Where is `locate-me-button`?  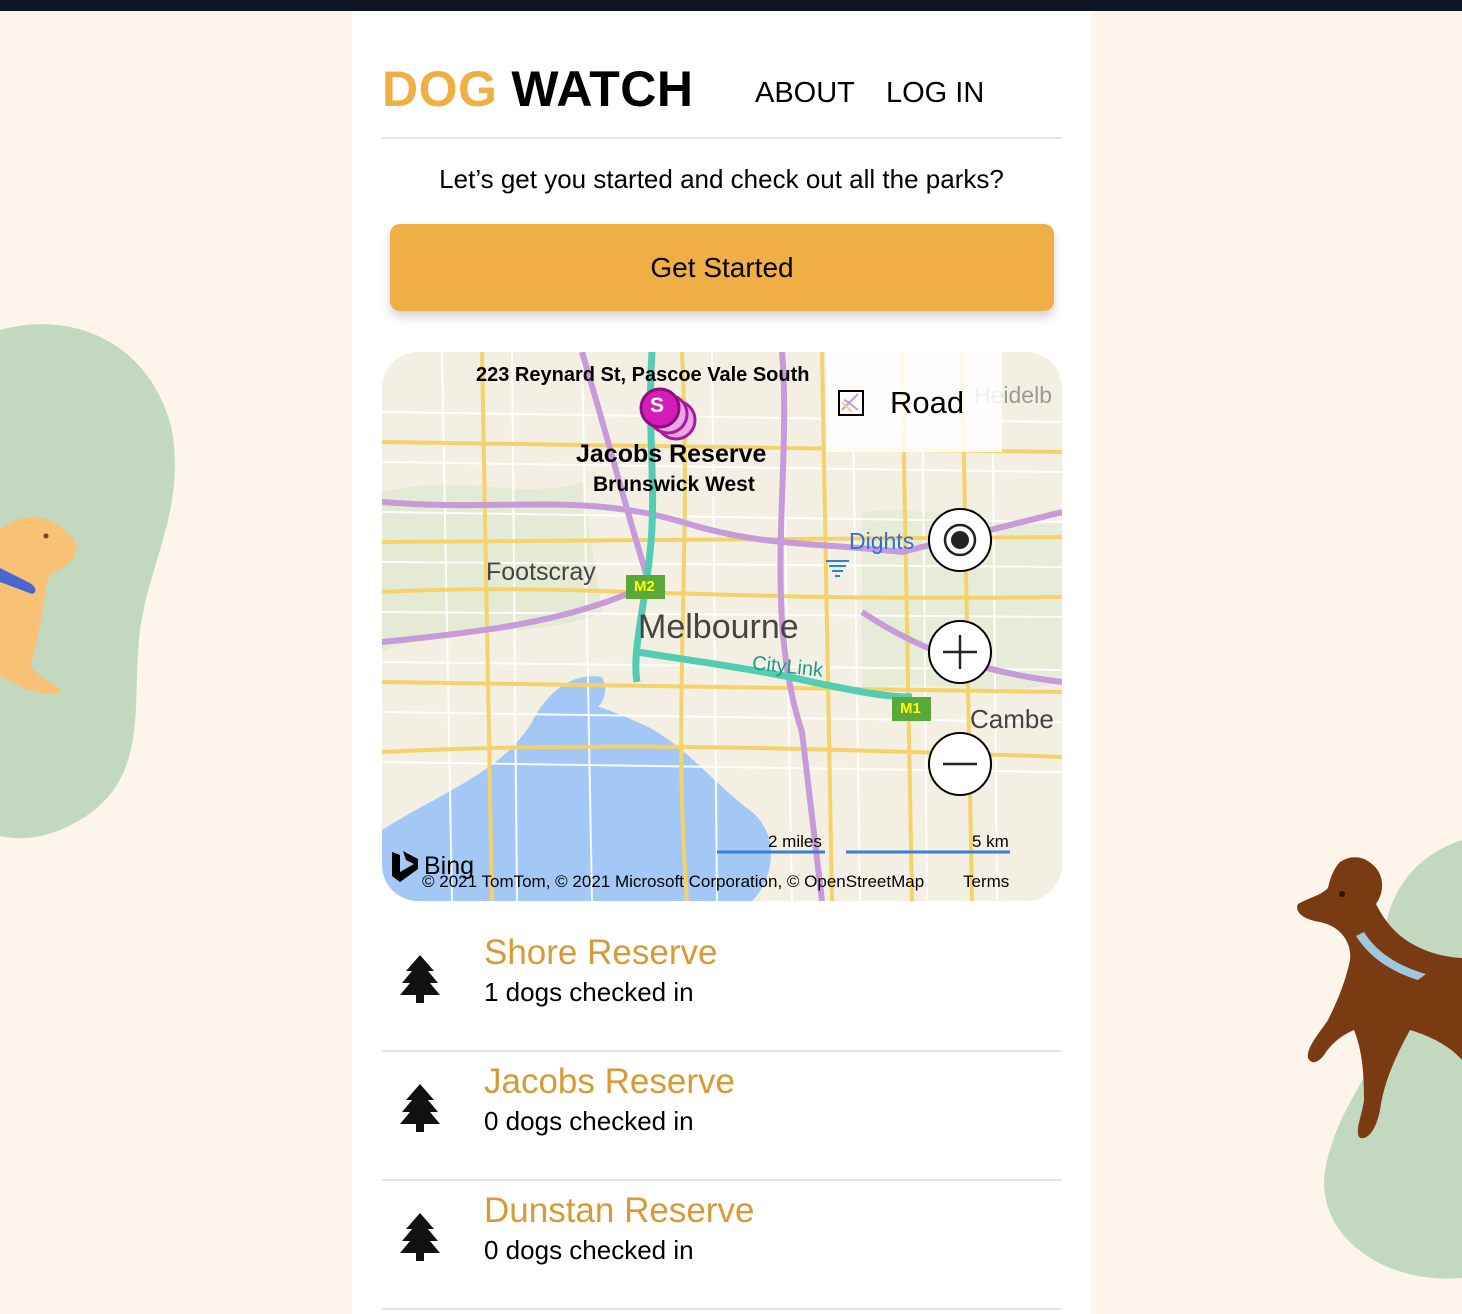
locate-me-button is located at coordinates (960, 540).